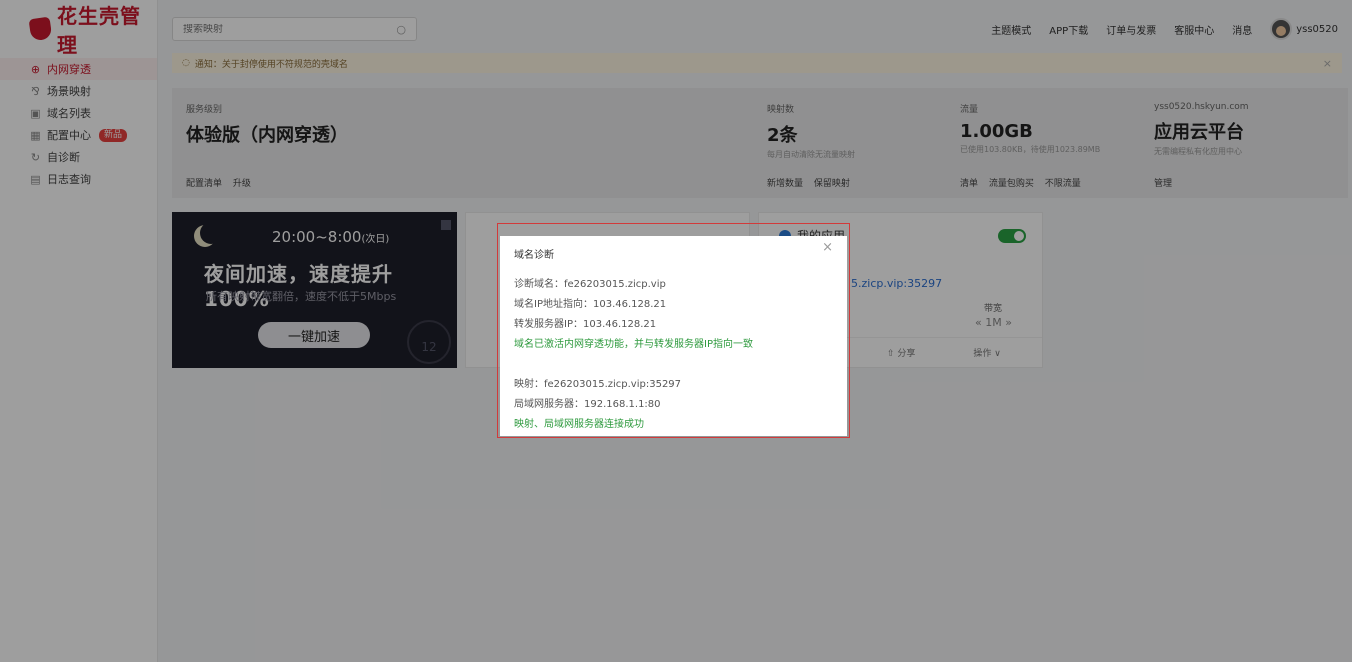 The image size is (1352, 662). I want to click on domain-ok-status: 域名已激活内网穿透功能，并与转发服务器IP指向一致, so click(633, 344).